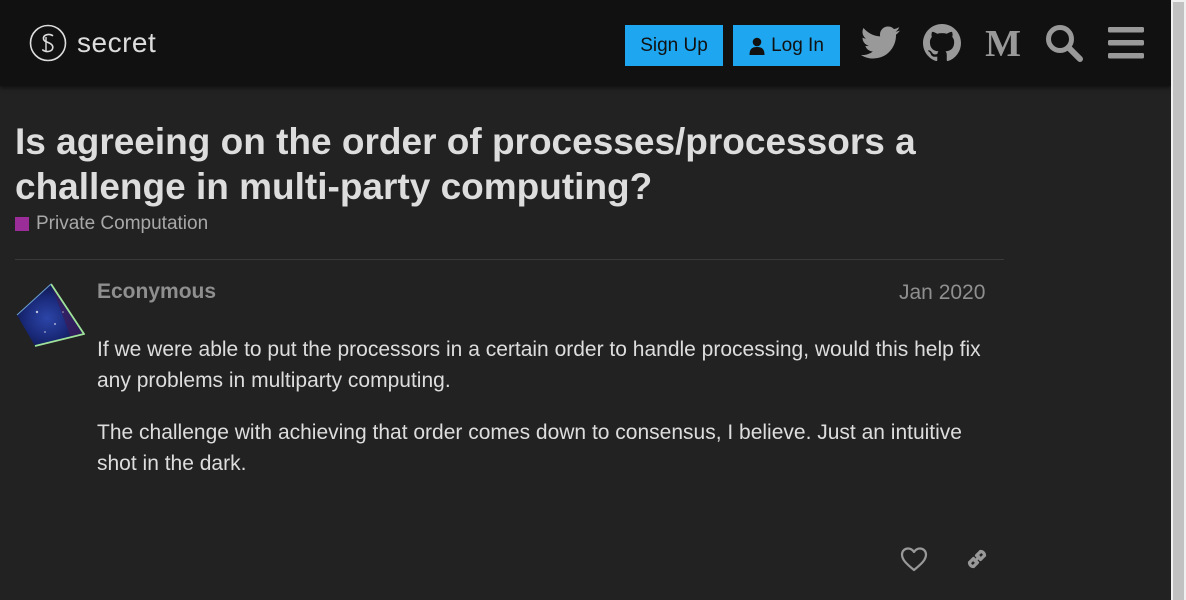  I want to click on github-icon, so click(942, 43).